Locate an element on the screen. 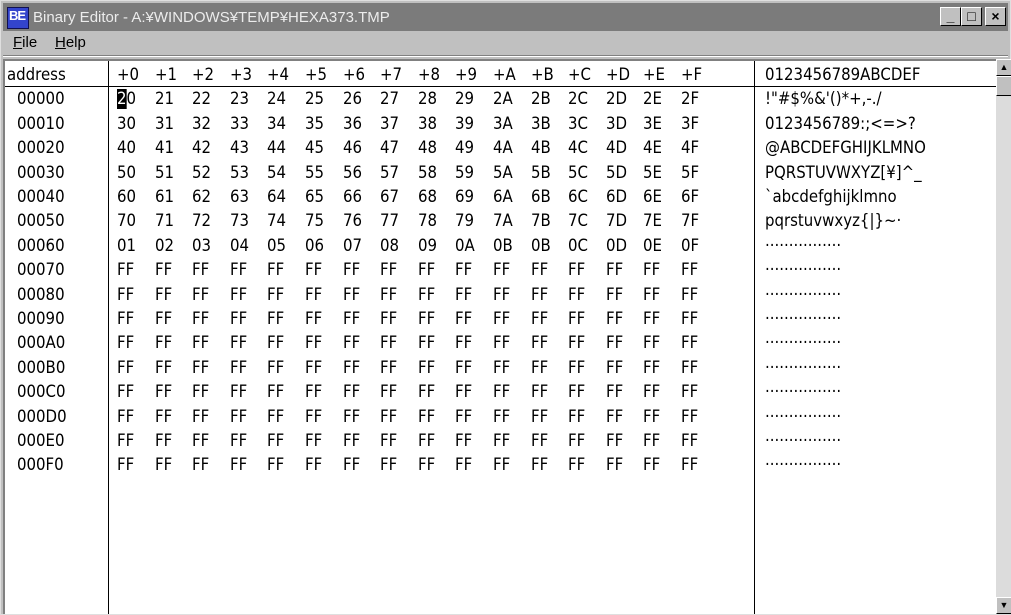 This screenshot has width=1011, height=615. hex-byte: 3C is located at coordinates (578, 124).